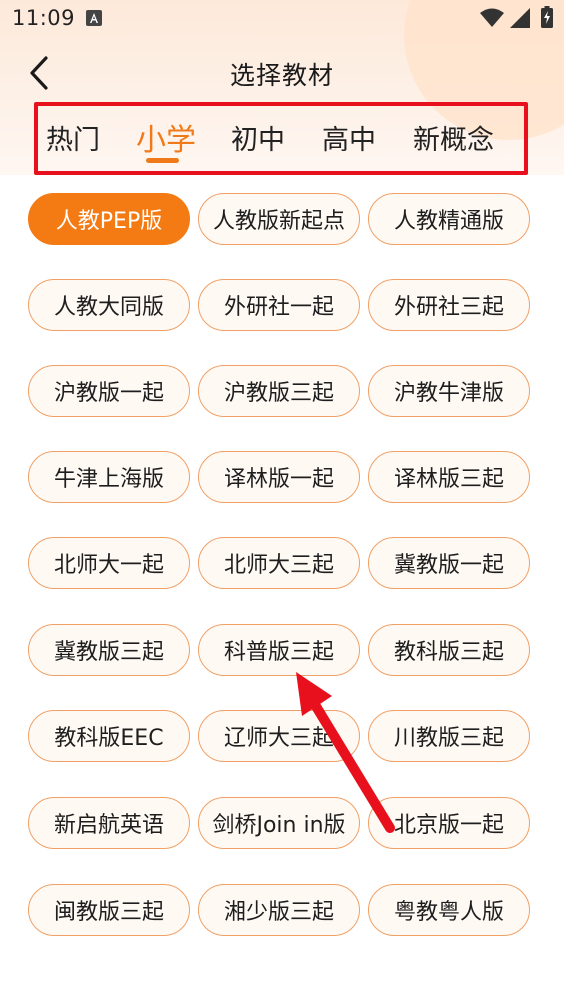 The image size is (564, 1004). Describe the element at coordinates (449, 910) in the screenshot. I see `textbook-chip: 粤教粤人版` at that location.